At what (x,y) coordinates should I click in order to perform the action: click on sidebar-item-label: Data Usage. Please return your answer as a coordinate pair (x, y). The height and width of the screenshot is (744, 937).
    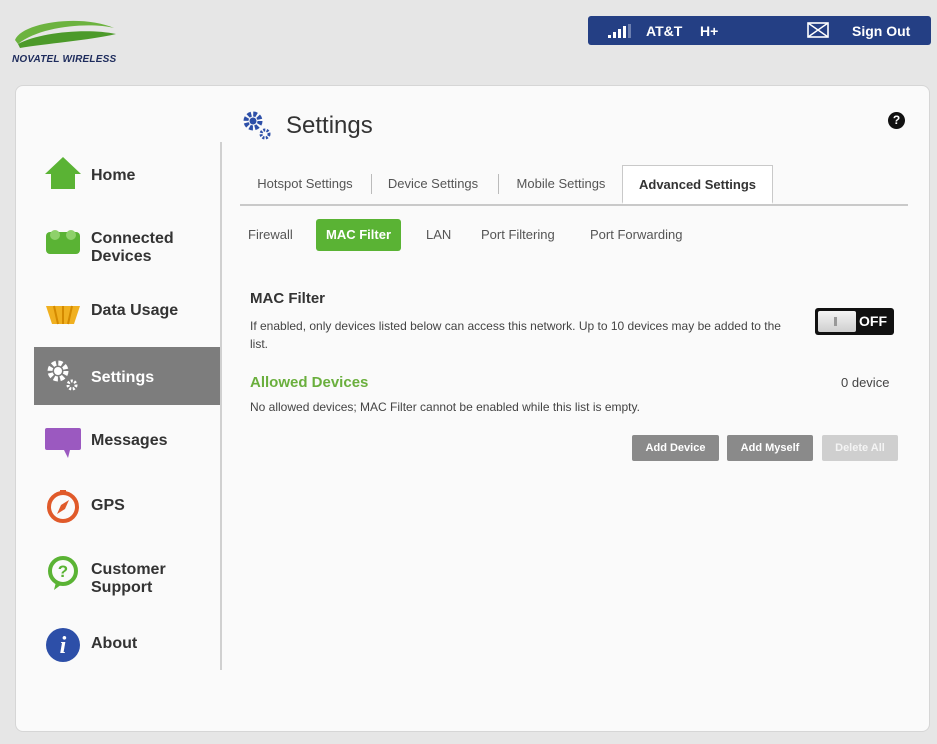
    Looking at the image, I should click on (135, 310).